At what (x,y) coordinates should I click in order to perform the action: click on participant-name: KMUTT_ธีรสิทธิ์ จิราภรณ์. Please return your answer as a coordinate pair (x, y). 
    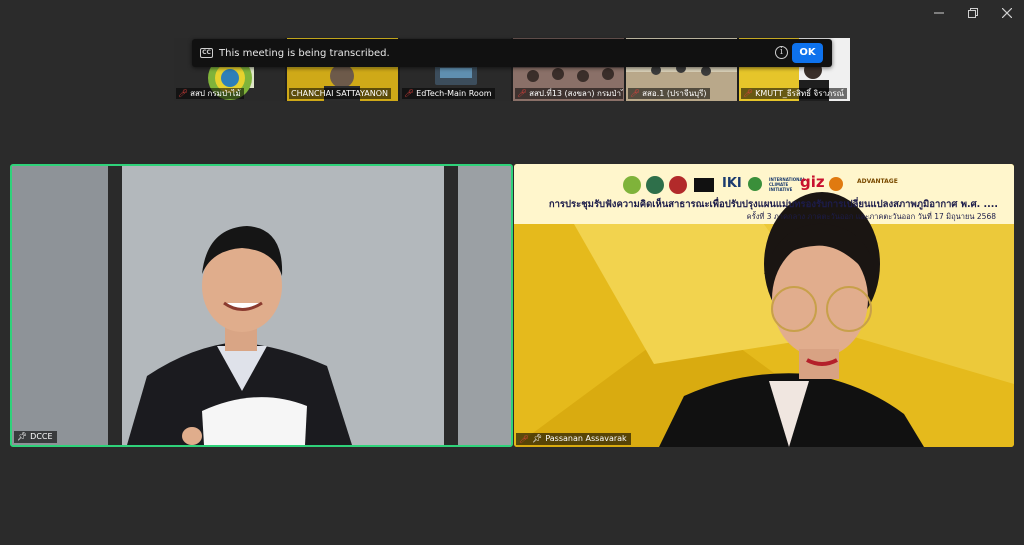
    Looking at the image, I should click on (800, 93).